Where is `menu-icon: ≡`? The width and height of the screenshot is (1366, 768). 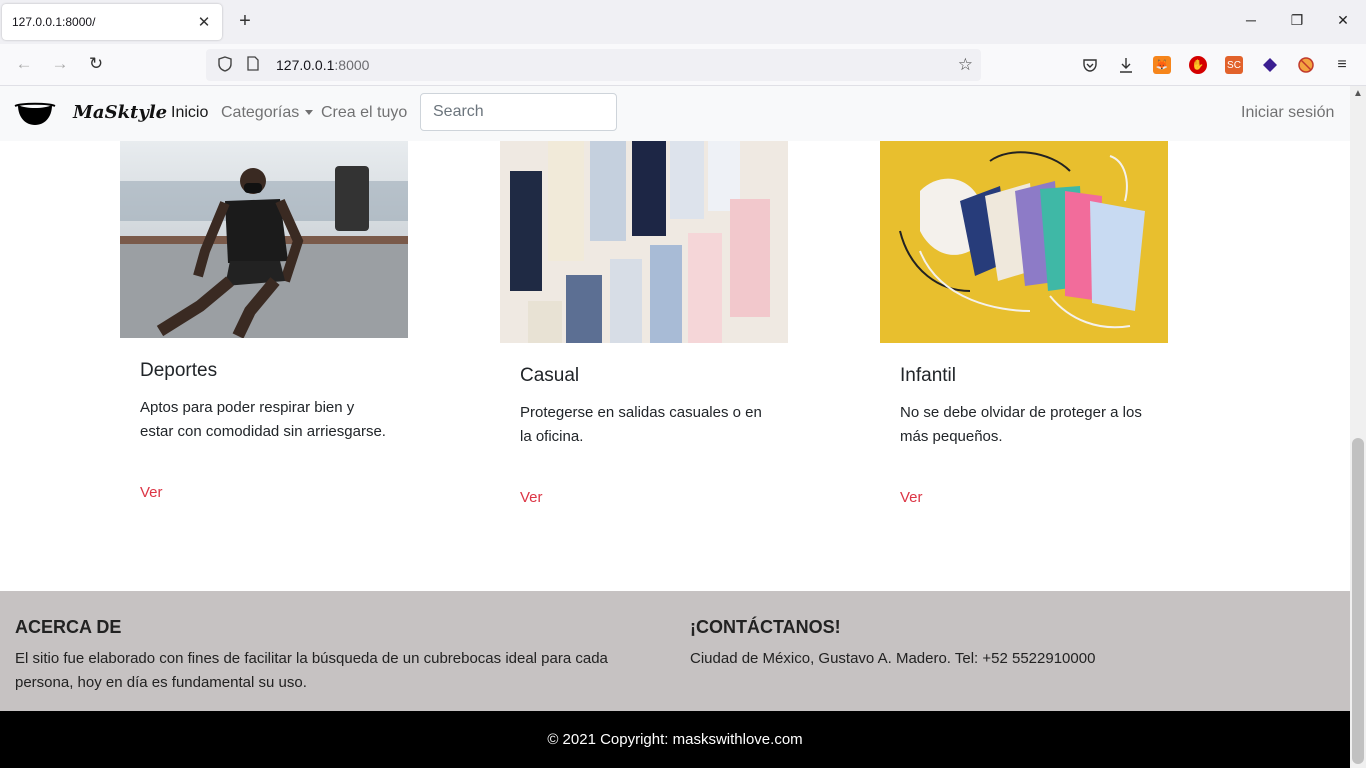
menu-icon: ≡ is located at coordinates (1342, 65).